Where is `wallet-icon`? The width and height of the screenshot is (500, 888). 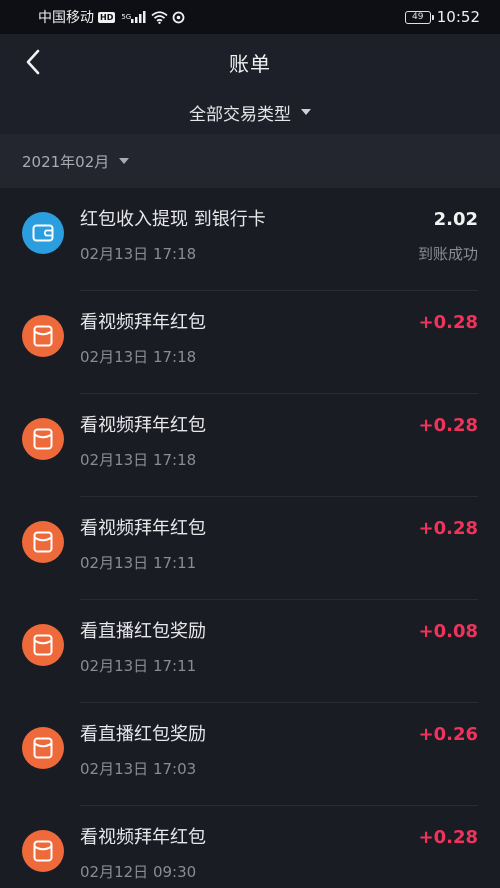 wallet-icon is located at coordinates (43, 233).